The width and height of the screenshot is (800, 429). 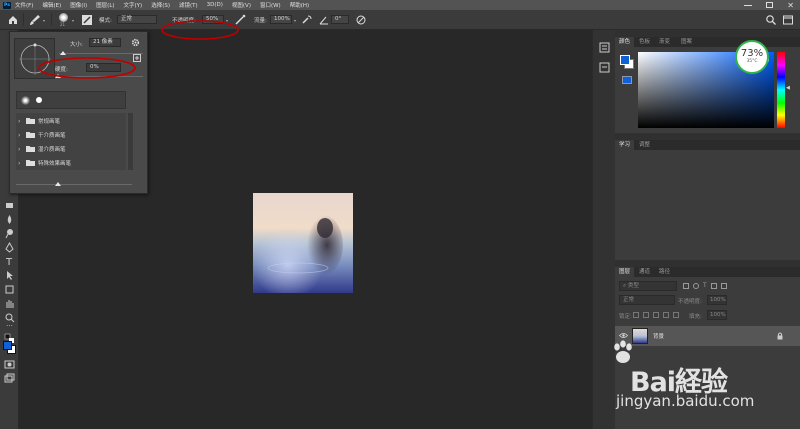 What do you see at coordinates (9, 364) in the screenshot?
I see `quick-mask-icon` at bounding box center [9, 364].